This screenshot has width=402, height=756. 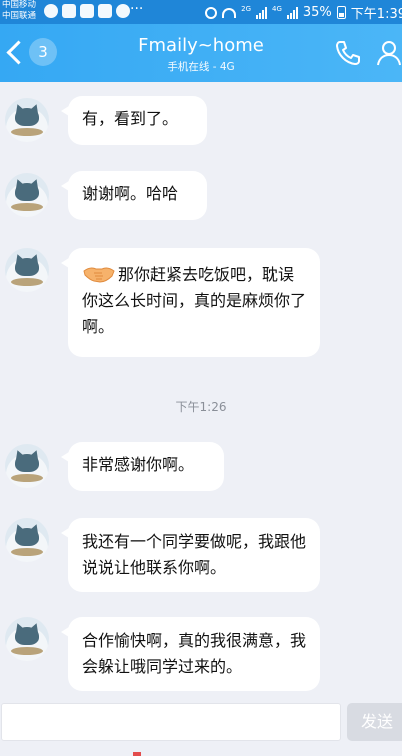 What do you see at coordinates (171, 722) in the screenshot?
I see `message-input` at bounding box center [171, 722].